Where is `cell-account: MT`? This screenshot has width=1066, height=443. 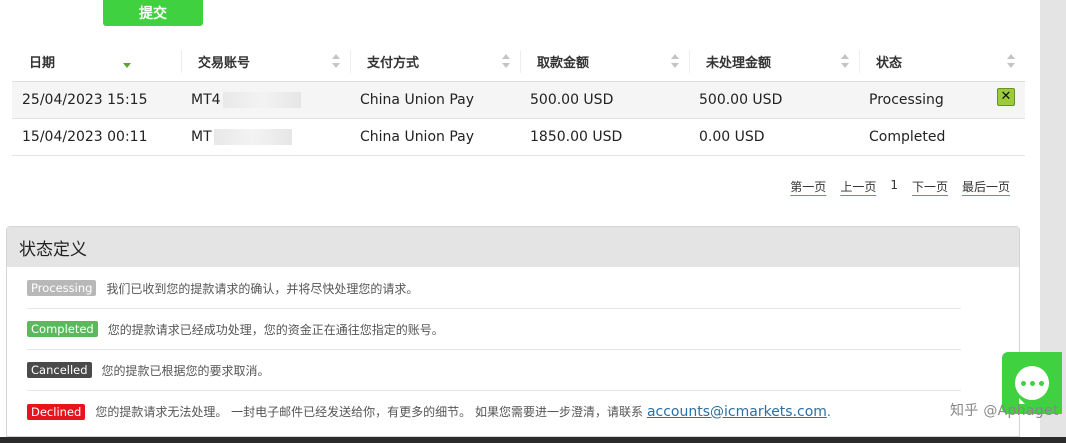
cell-account: MT is located at coordinates (265, 137).